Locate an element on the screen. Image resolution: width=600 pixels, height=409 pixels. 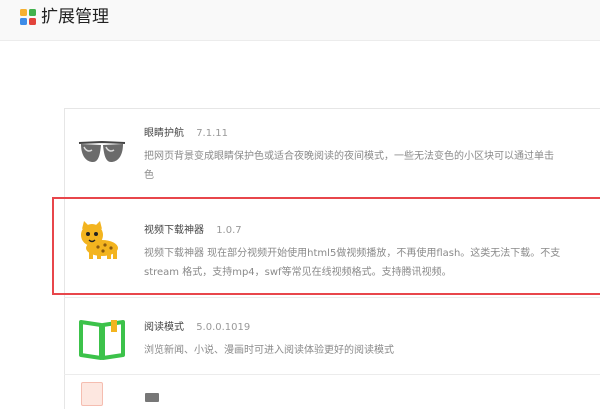
description-line: 浏览新闻、小说、漫画时可进入阅读体验更好的阅读模式 is located at coordinates (269, 350).